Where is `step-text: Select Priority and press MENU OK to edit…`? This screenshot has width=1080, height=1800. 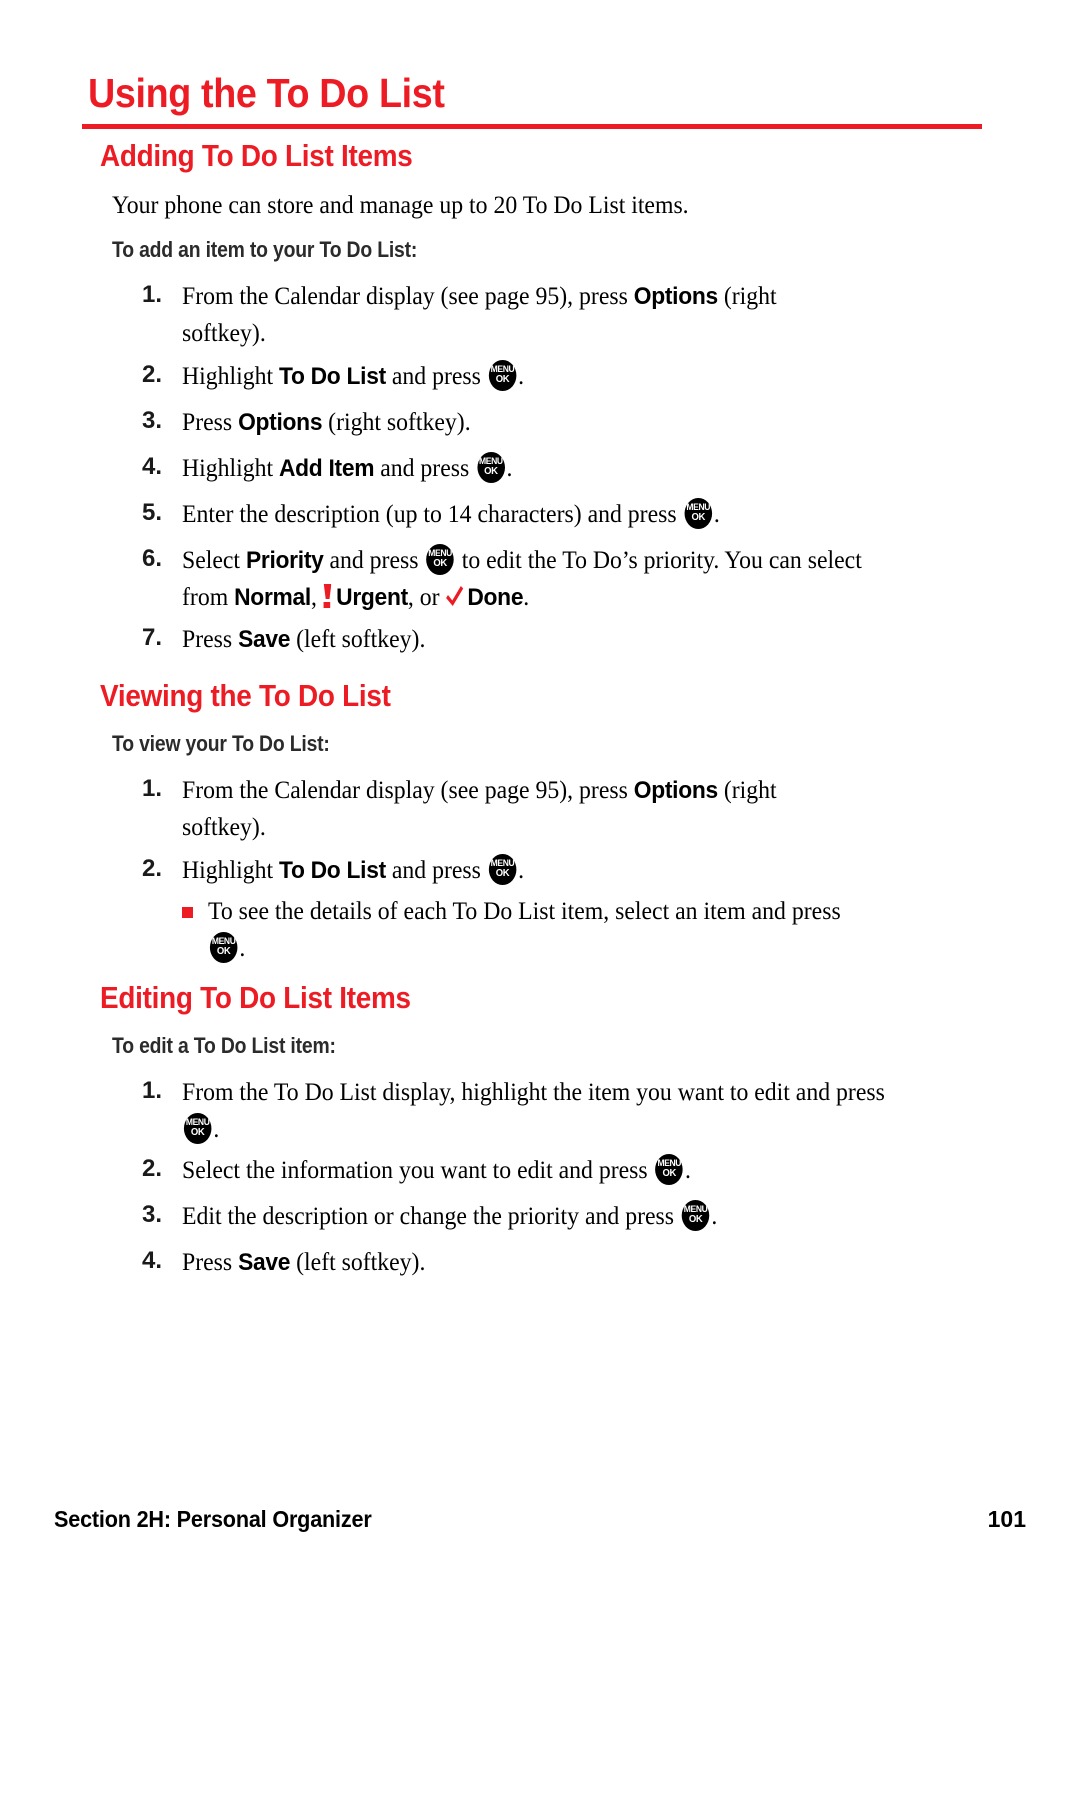
step-text: Select Priority and press MENU OK to edit… is located at coordinates (538, 579).